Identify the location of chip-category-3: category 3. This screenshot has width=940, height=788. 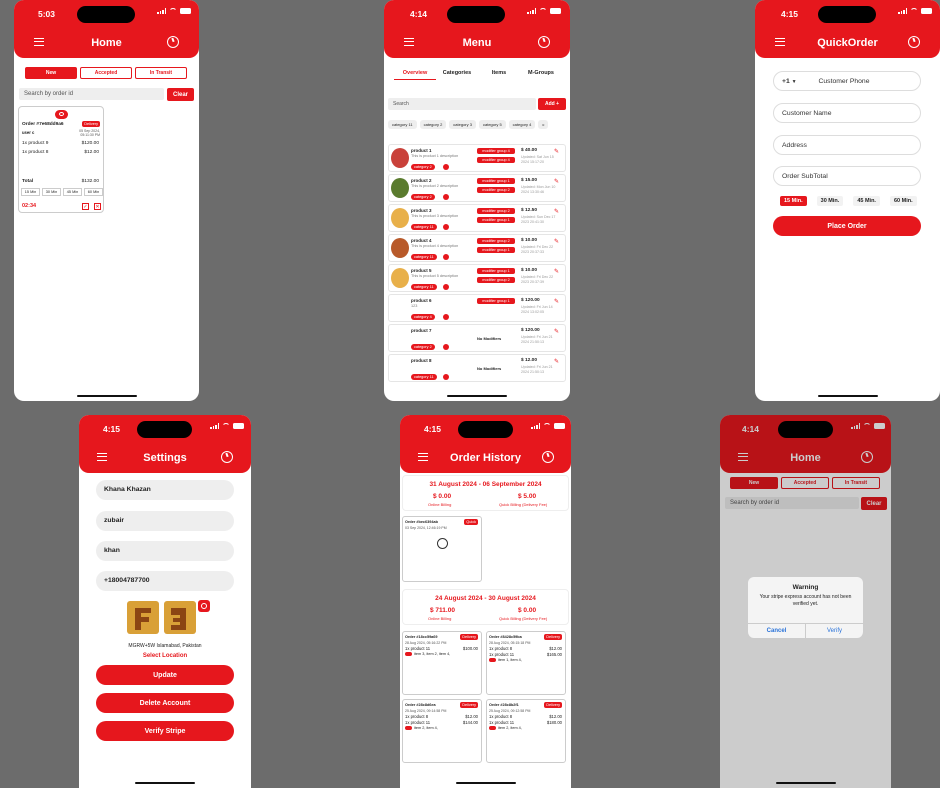
(462, 124).